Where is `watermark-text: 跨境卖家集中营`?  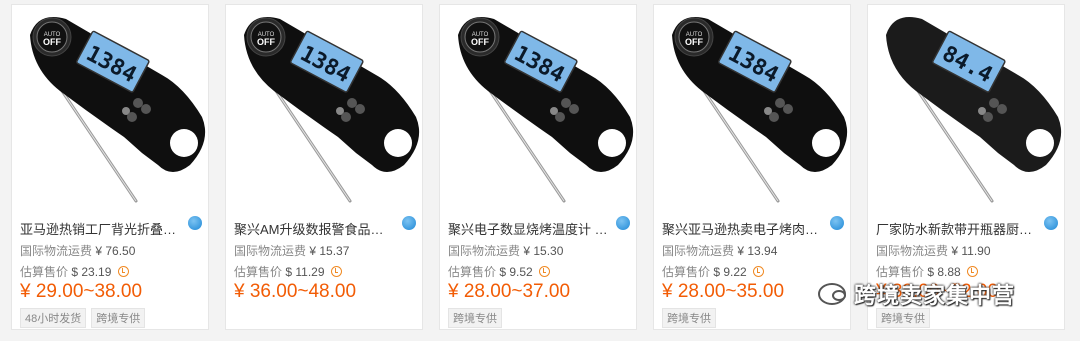
watermark-text: 跨境卖家集中营 is located at coordinates (935, 295).